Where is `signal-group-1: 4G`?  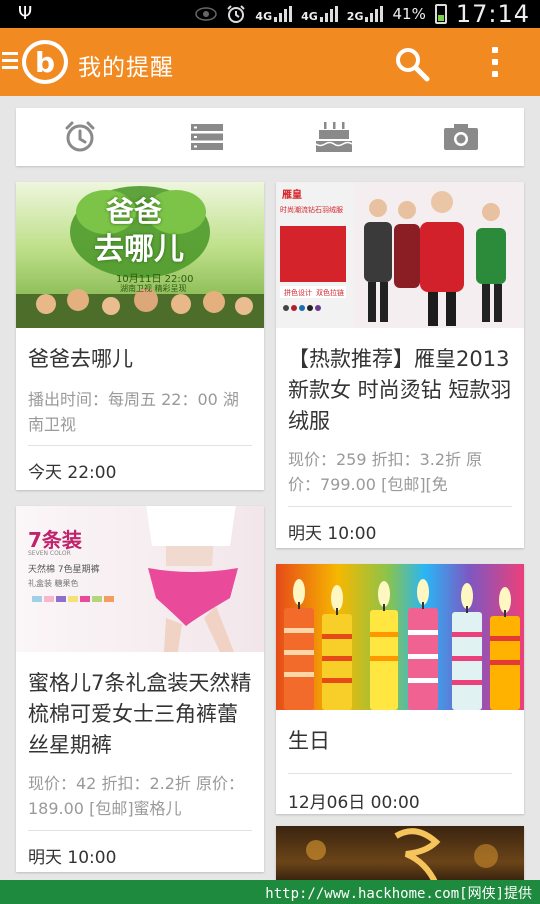
signal-group-1: 4G is located at coordinates (274, 14).